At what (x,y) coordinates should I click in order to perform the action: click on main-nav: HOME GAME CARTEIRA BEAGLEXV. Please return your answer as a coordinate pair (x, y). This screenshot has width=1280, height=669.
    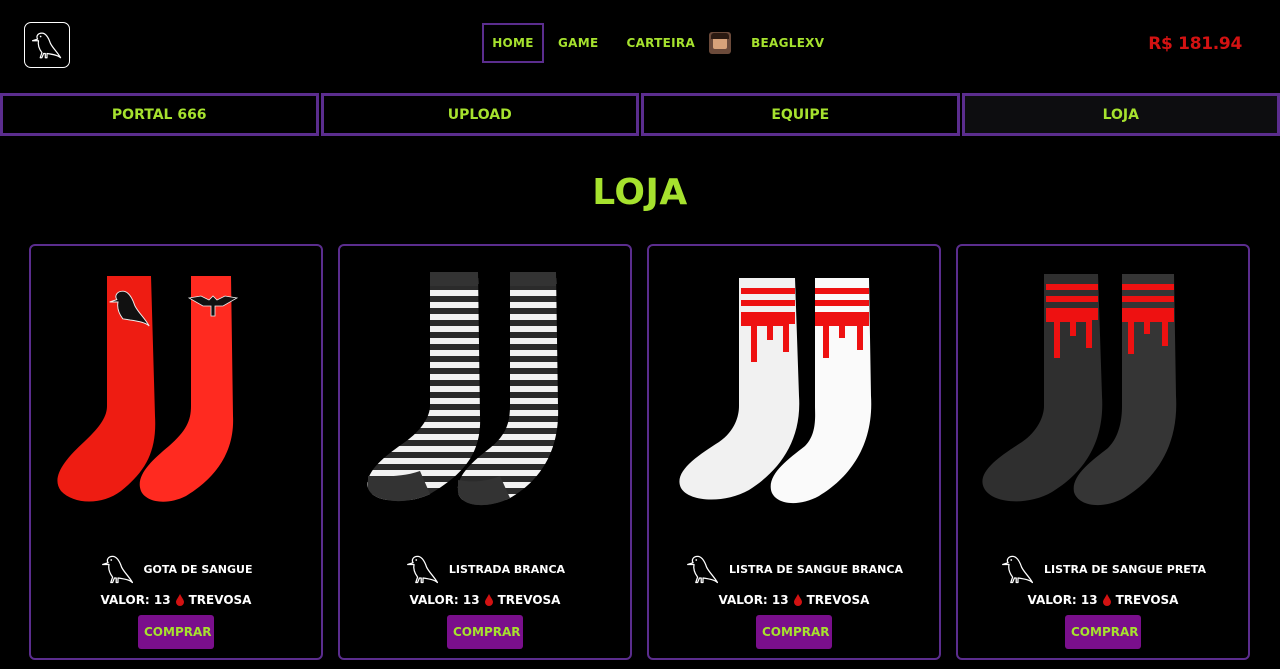
    Looking at the image, I should click on (653, 43).